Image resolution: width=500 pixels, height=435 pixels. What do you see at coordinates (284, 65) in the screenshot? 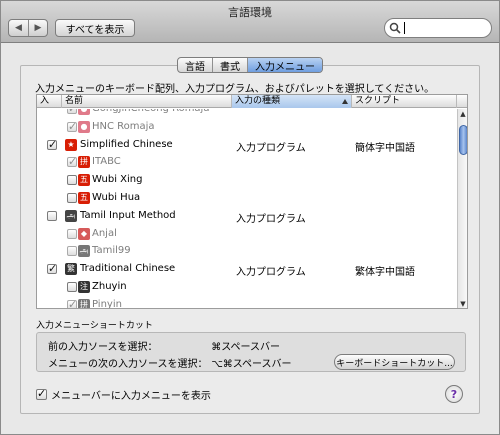
I see `tab-input-menu: 入力メニュー` at bounding box center [284, 65].